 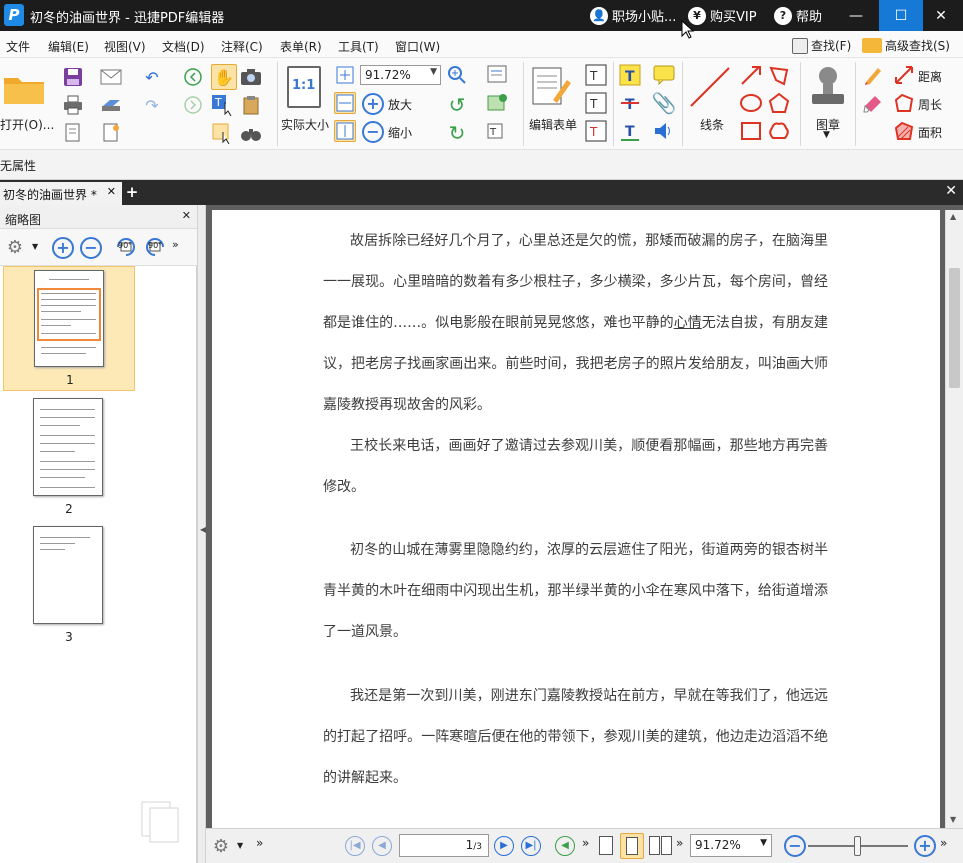 What do you see at coordinates (953, 216) in the screenshot?
I see `scroll-up-arrow-icon: ▲` at bounding box center [953, 216].